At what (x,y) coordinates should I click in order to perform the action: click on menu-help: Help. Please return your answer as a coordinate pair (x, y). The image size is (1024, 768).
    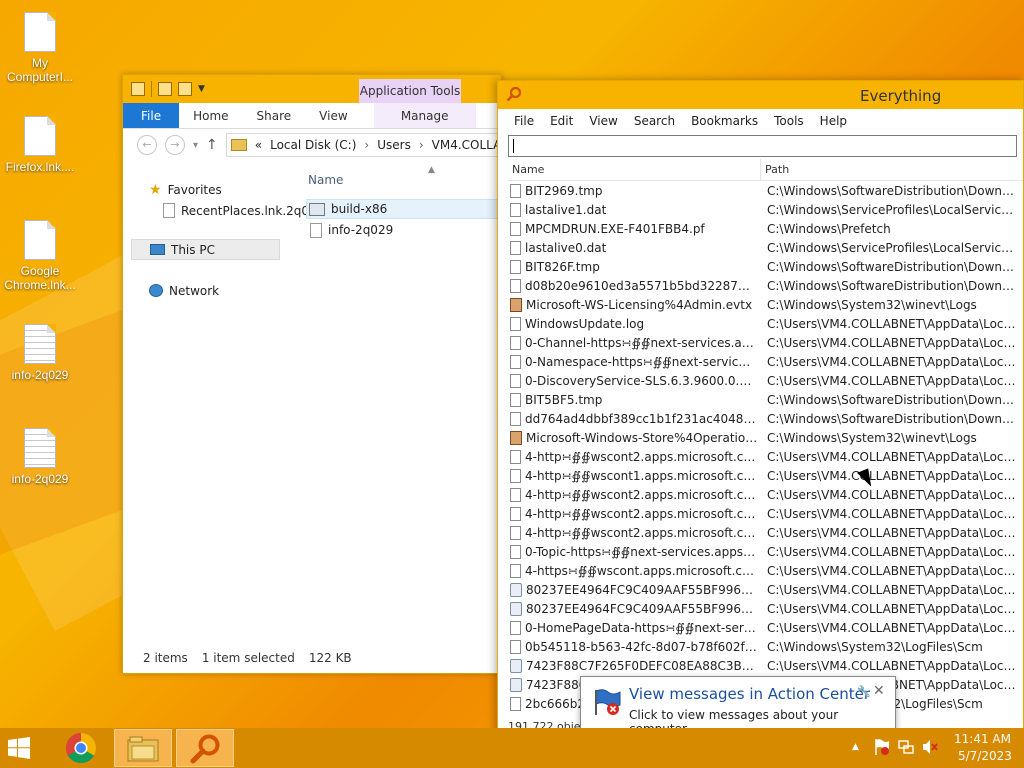
    Looking at the image, I should click on (833, 121).